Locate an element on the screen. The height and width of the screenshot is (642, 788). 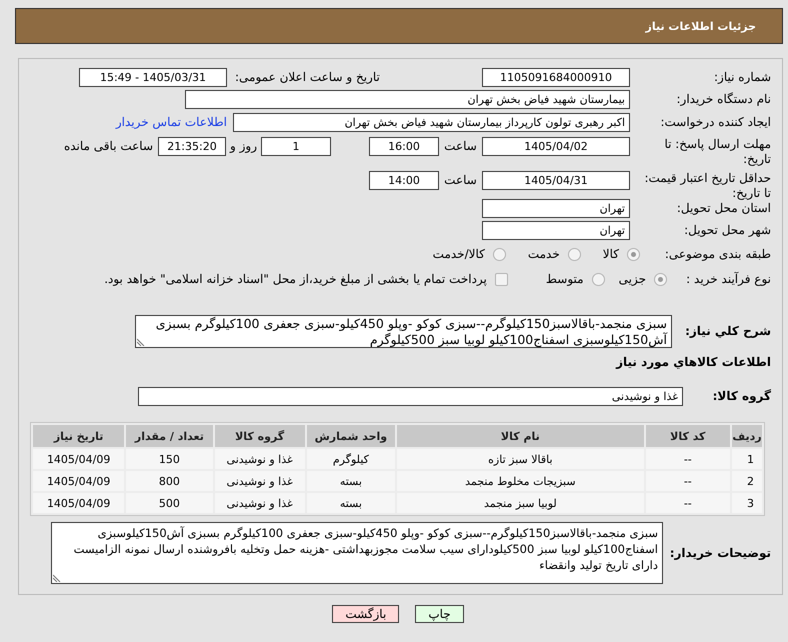
option-label: خدمت is located at coordinates (544, 254).